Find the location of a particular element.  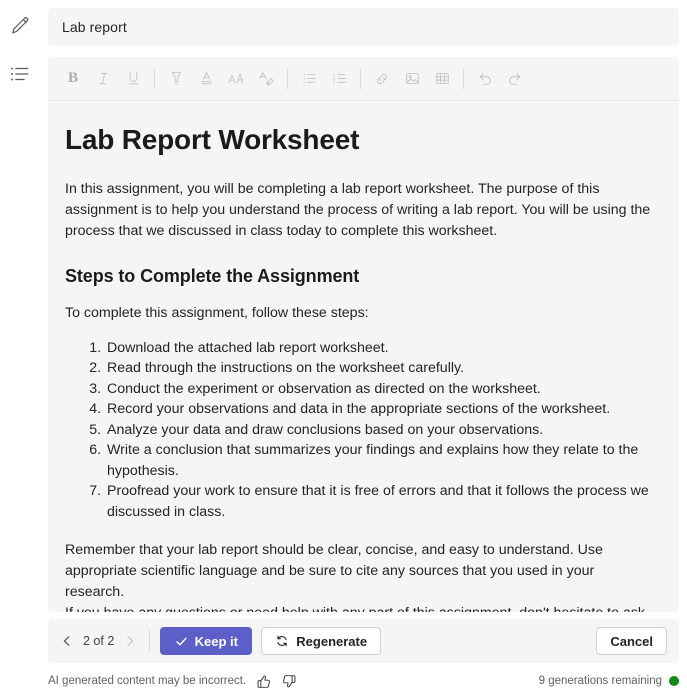

action-bar-separator is located at coordinates (150, 641).